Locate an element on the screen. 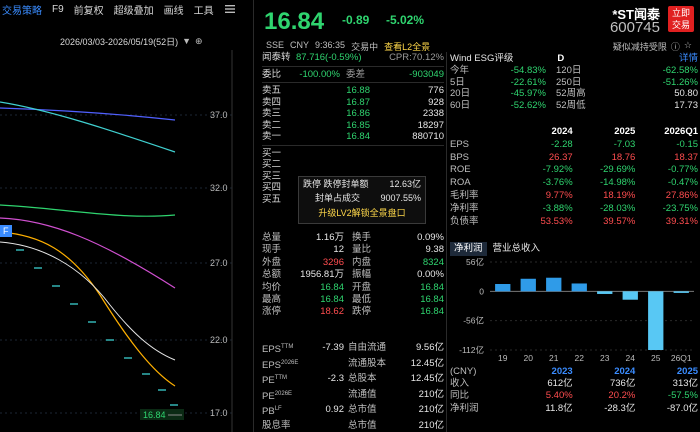  toolbar-overlay: 超级叠加 is located at coordinates (134, 9).